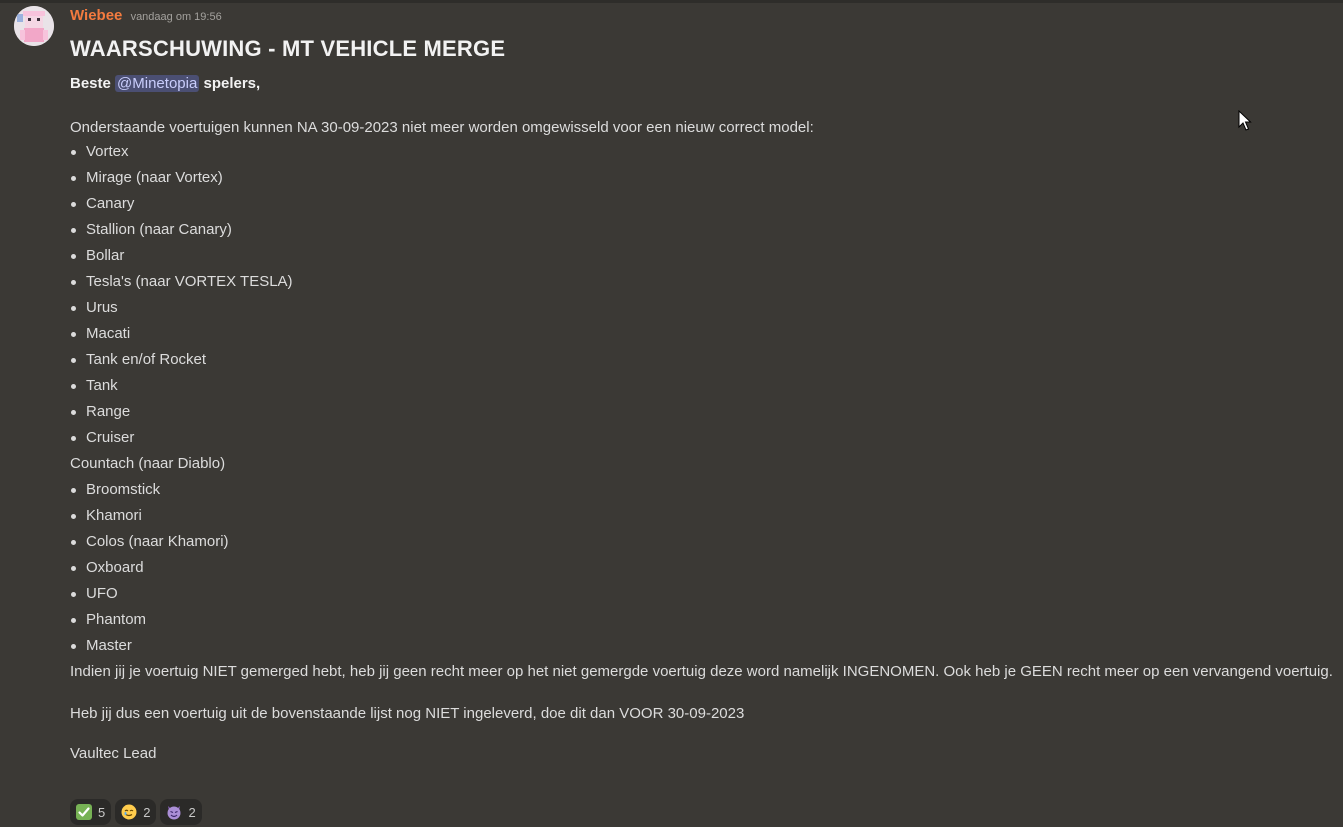 The image size is (1343, 827). I want to click on list-item: Urus, so click(705, 308).